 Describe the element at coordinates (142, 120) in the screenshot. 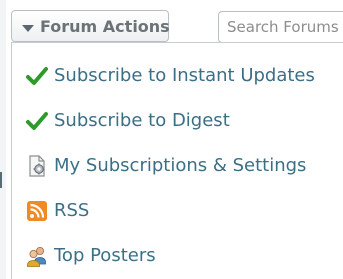

I see `menu-item-label: Subscribe to Digest` at that location.